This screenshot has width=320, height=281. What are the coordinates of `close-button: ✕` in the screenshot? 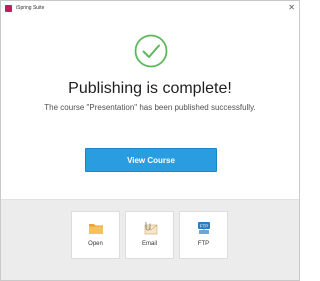 It's located at (291, 8).